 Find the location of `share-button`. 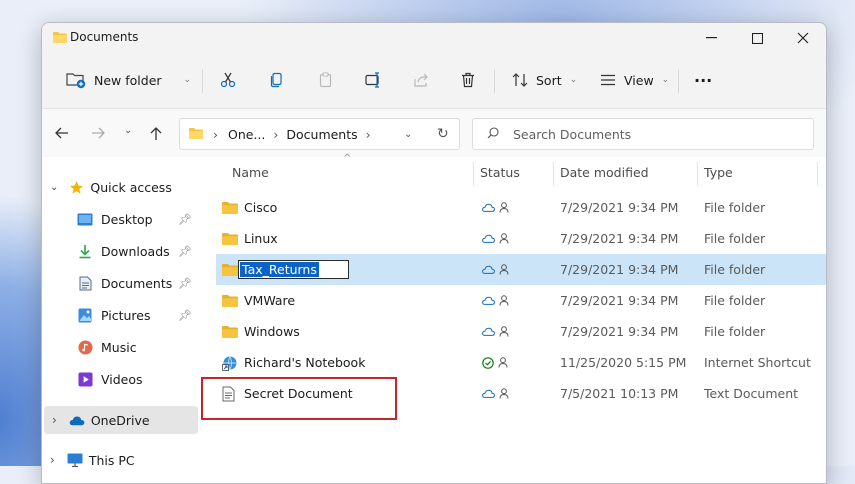

share-button is located at coordinates (421, 80).